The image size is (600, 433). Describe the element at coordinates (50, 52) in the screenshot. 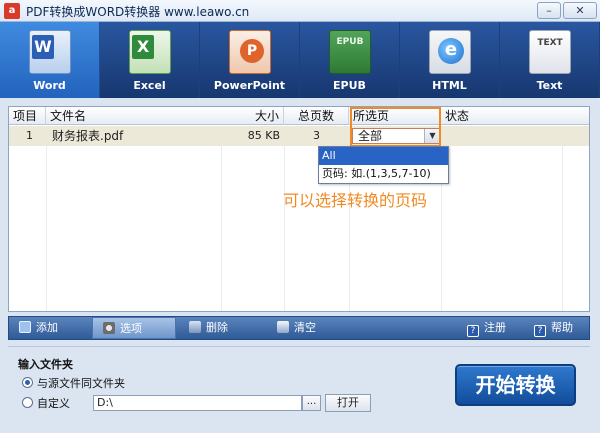

I see `word-icon` at that location.